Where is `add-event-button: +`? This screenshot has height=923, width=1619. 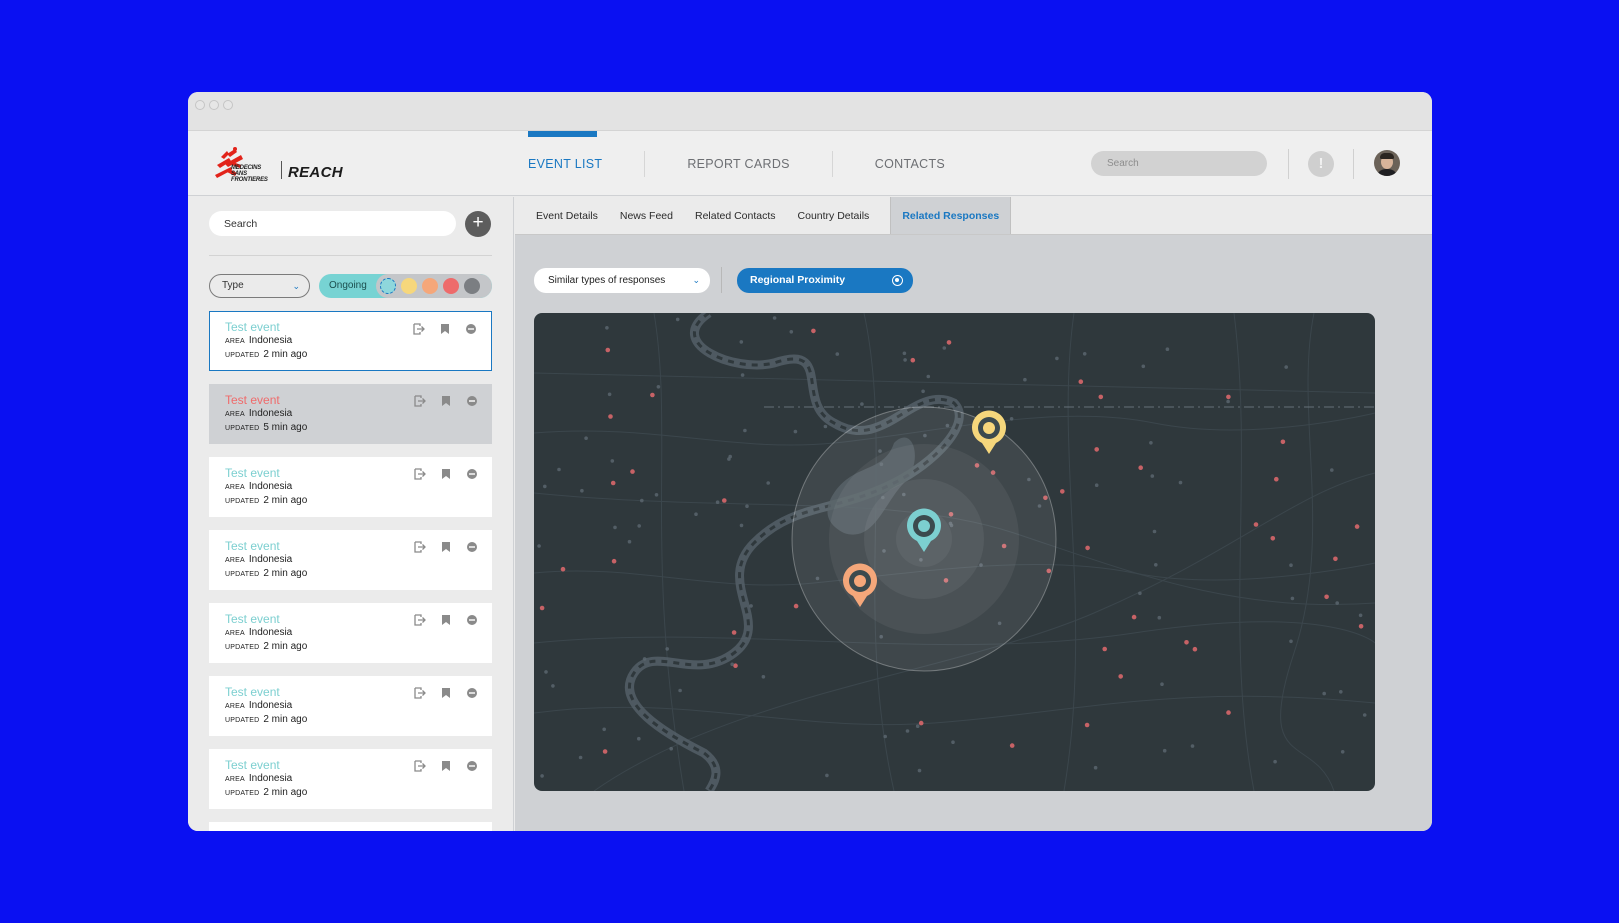 add-event-button: + is located at coordinates (478, 224).